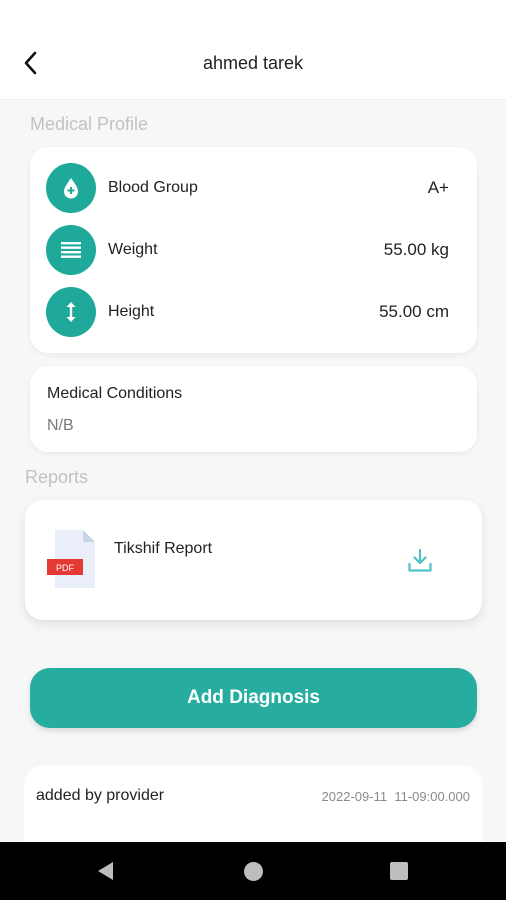 The width and height of the screenshot is (506, 900). I want to click on system-navigation-bar, so click(253, 871).